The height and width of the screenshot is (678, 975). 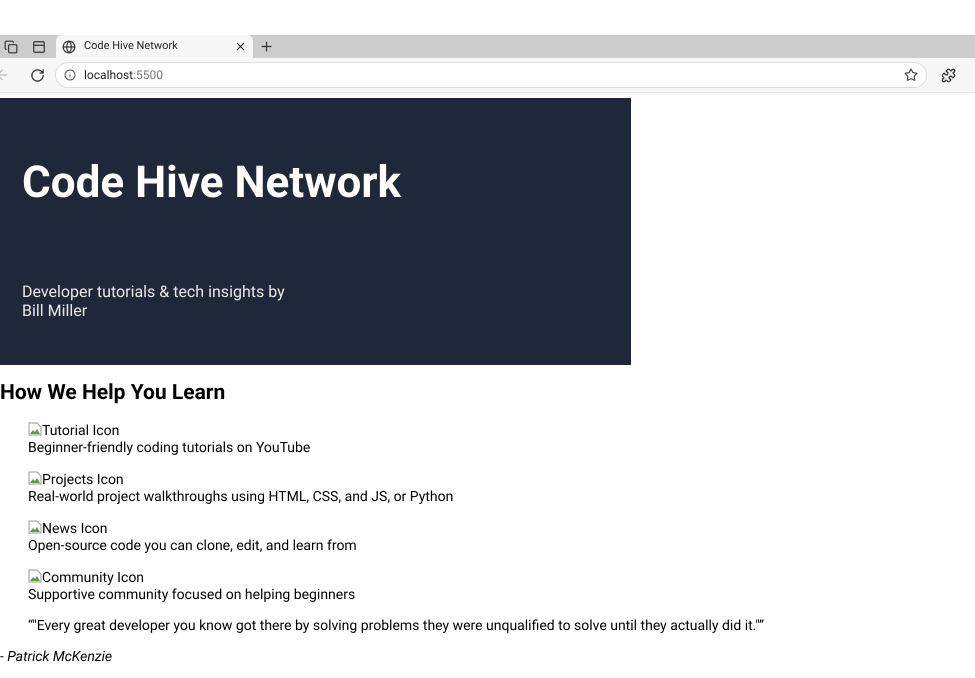 I want to click on star-icon, so click(x=911, y=75).